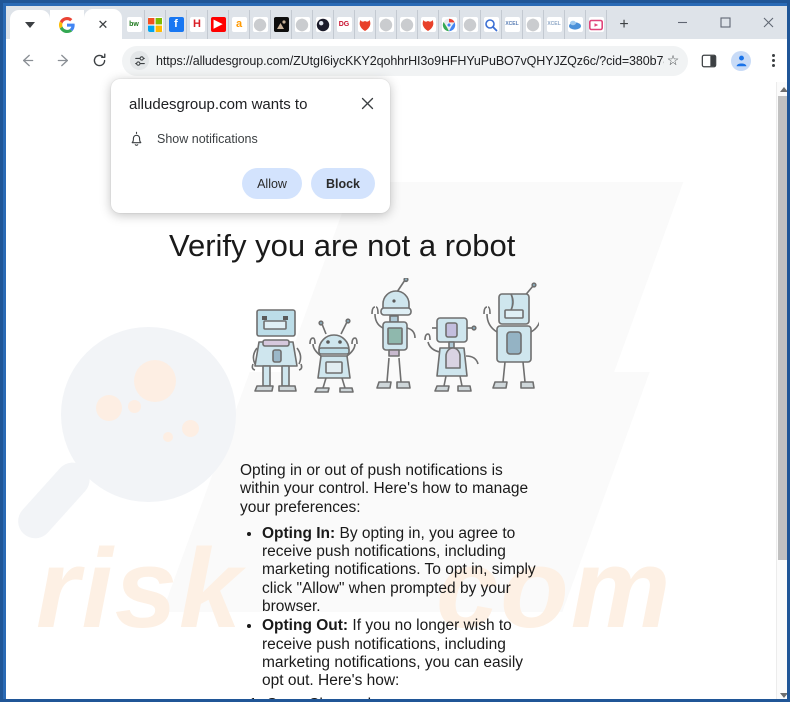 This screenshot has width=790, height=702. I want to click on maximize-icon, so click(725, 22).